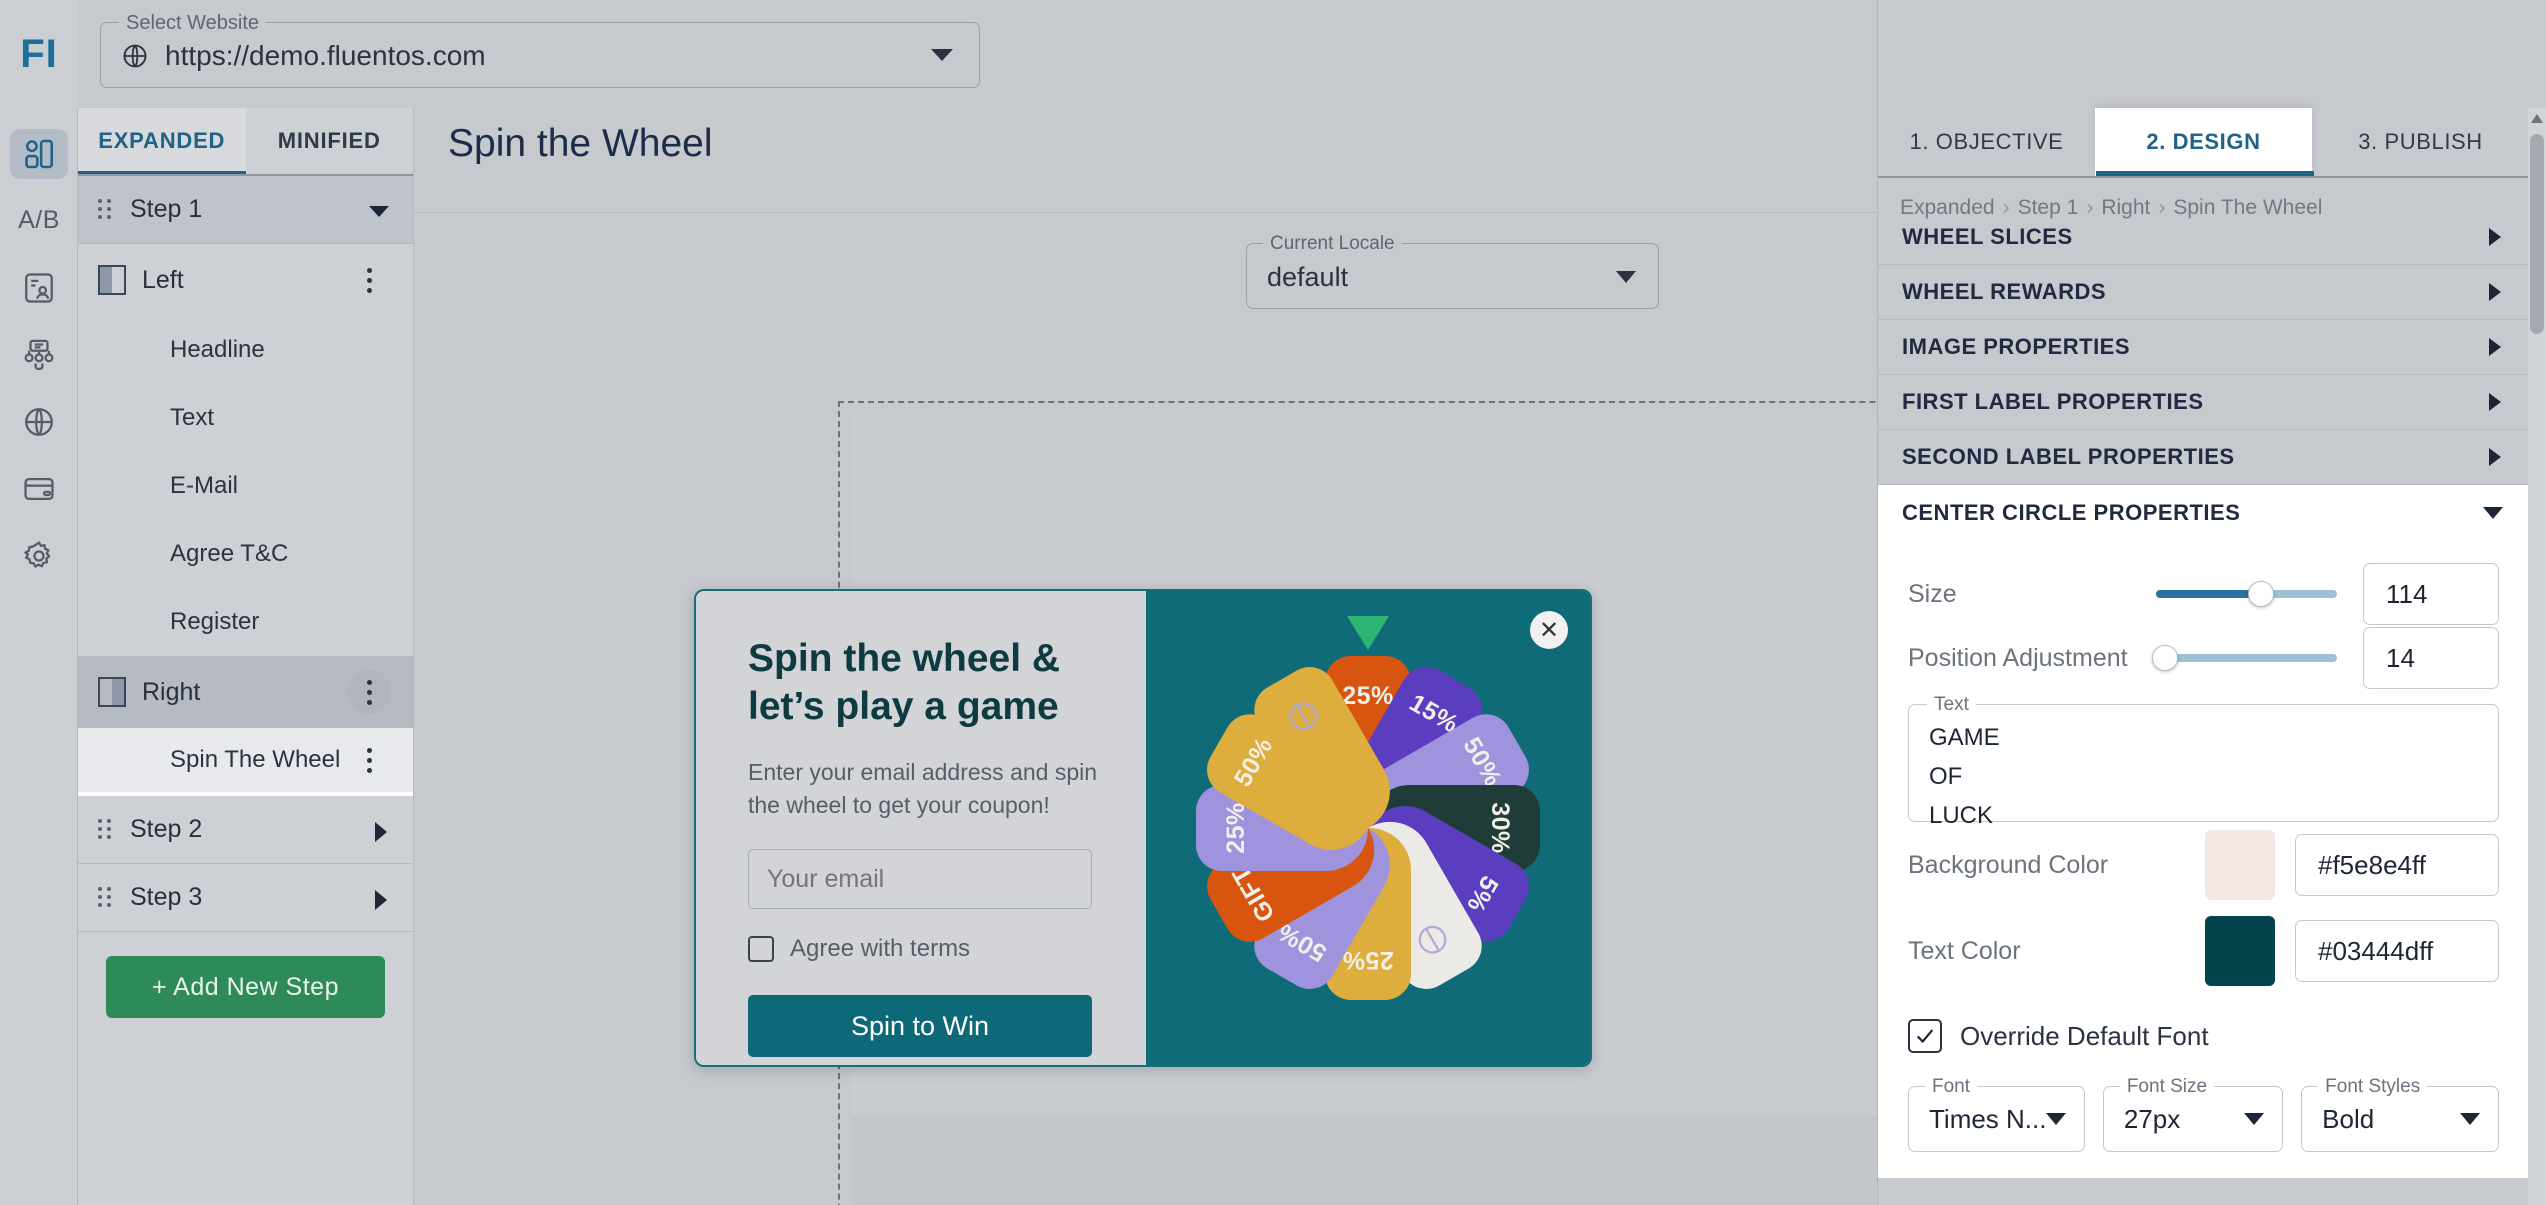 The height and width of the screenshot is (1205, 2546). Describe the element at coordinates (2537, 234) in the screenshot. I see `window-scrollbar-thumb` at that location.